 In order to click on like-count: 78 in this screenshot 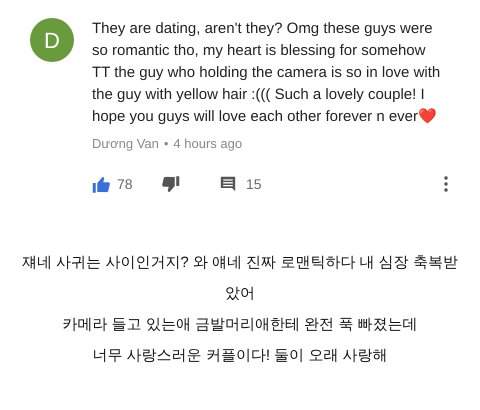, I will do `click(125, 184)`.